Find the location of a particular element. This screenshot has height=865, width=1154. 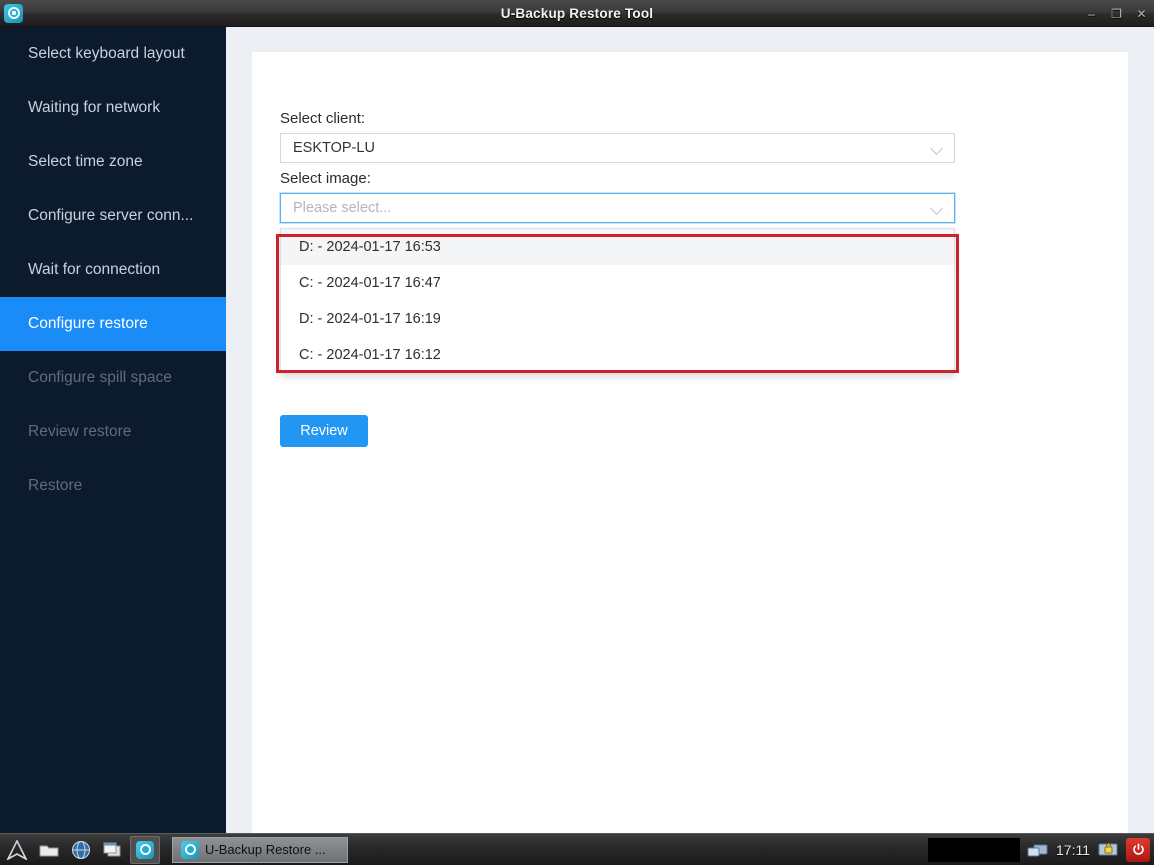

sidebar-item-wait-for-connection: Wait for connection is located at coordinates (113, 270).